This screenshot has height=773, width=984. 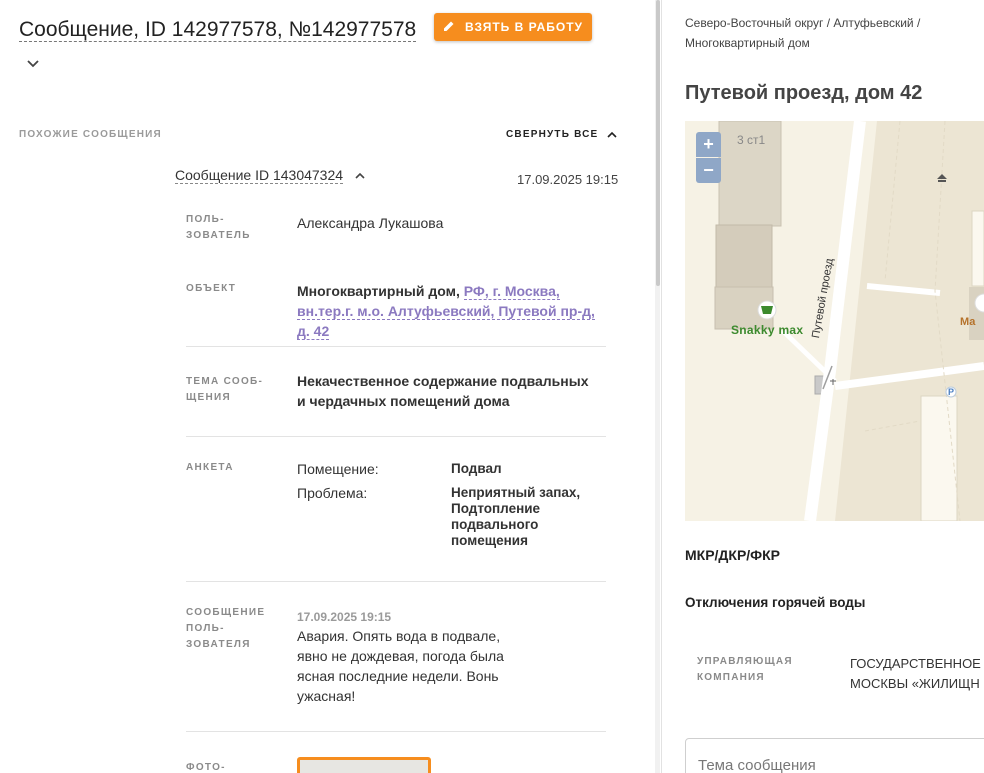 I want to click on collapse-all-button: СВЕРНУТЬ ВСЕ, so click(x=561, y=134).